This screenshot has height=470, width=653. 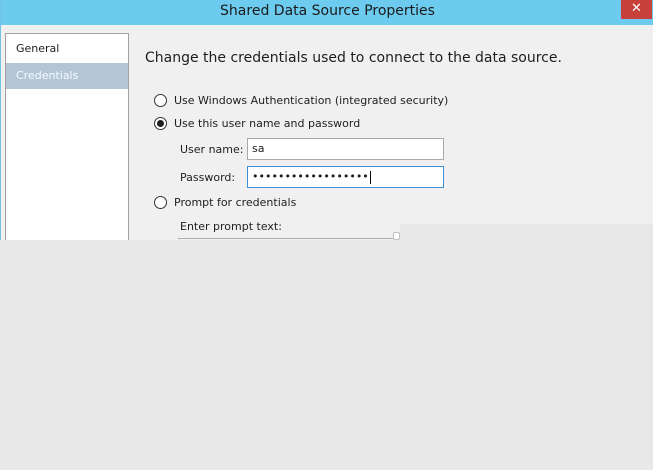 What do you see at coordinates (231, 226) in the screenshot?
I see `prompt-text-label: Enter prompt text:` at bounding box center [231, 226].